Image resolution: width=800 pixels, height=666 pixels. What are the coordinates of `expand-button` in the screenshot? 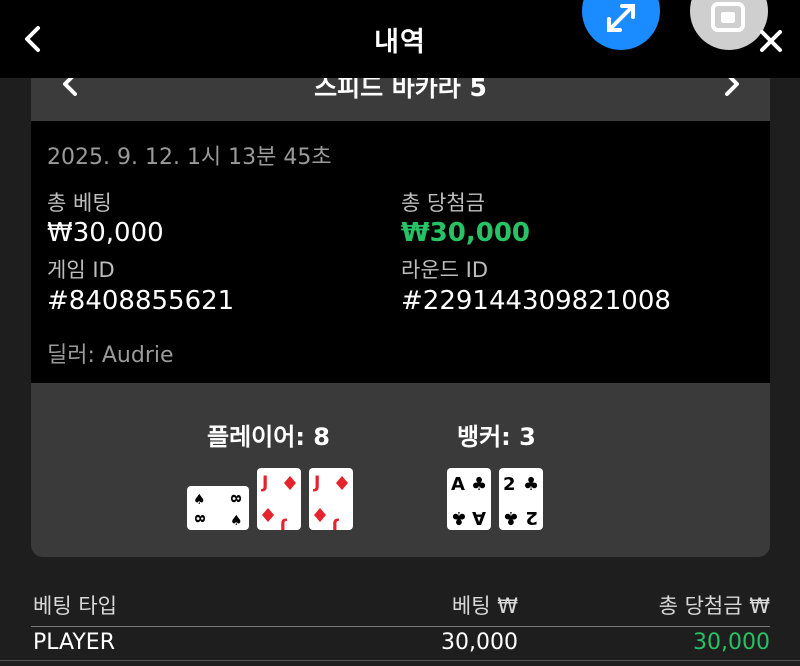 It's located at (621, 25).